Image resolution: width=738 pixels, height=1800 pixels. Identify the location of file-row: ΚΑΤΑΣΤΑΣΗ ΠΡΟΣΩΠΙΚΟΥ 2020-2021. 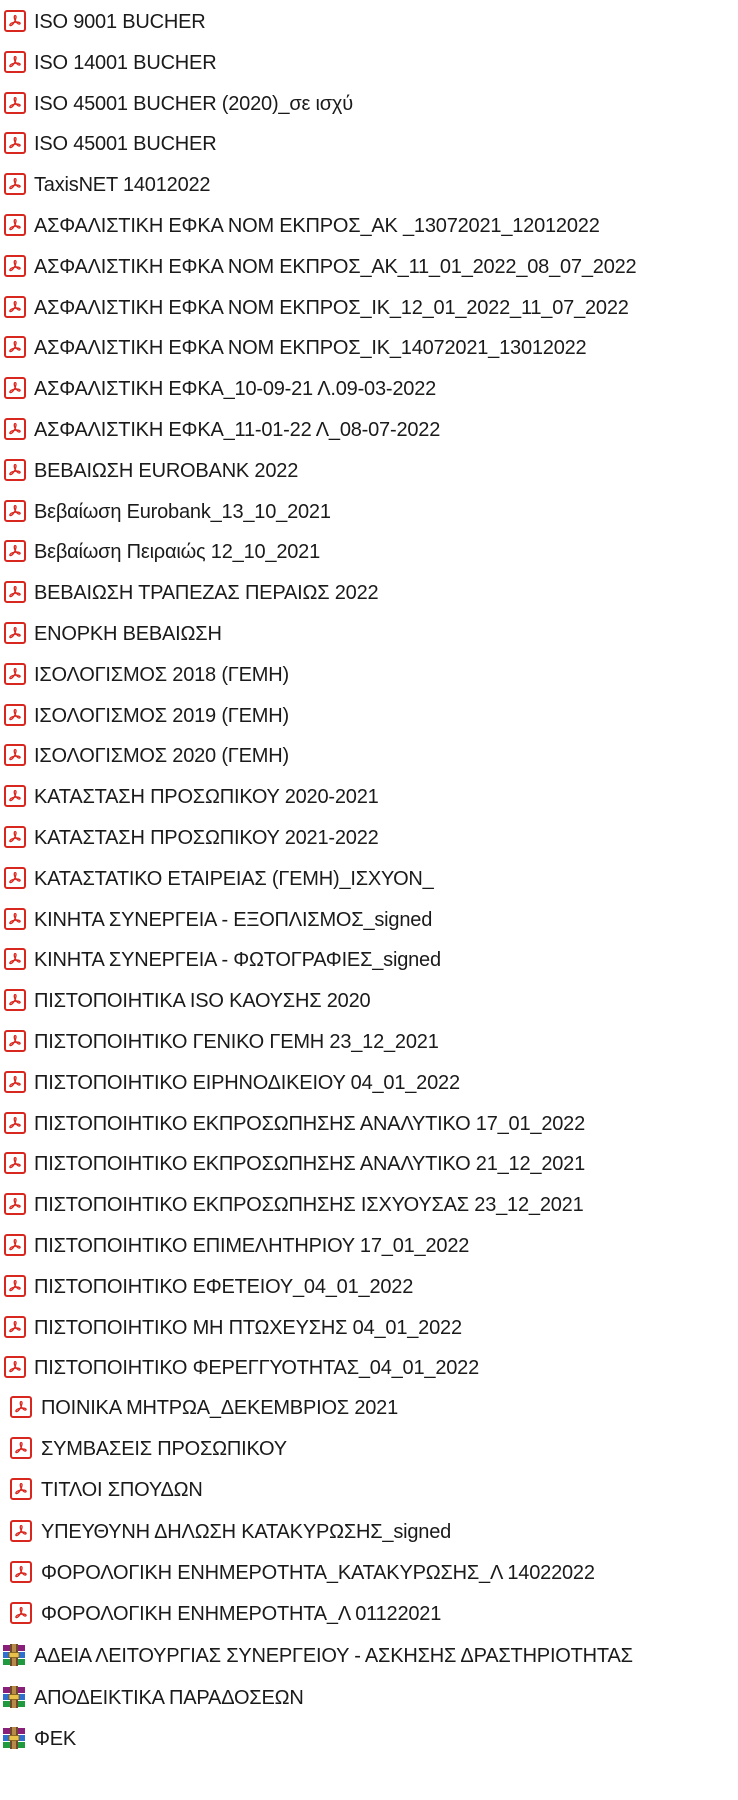
(369, 797).